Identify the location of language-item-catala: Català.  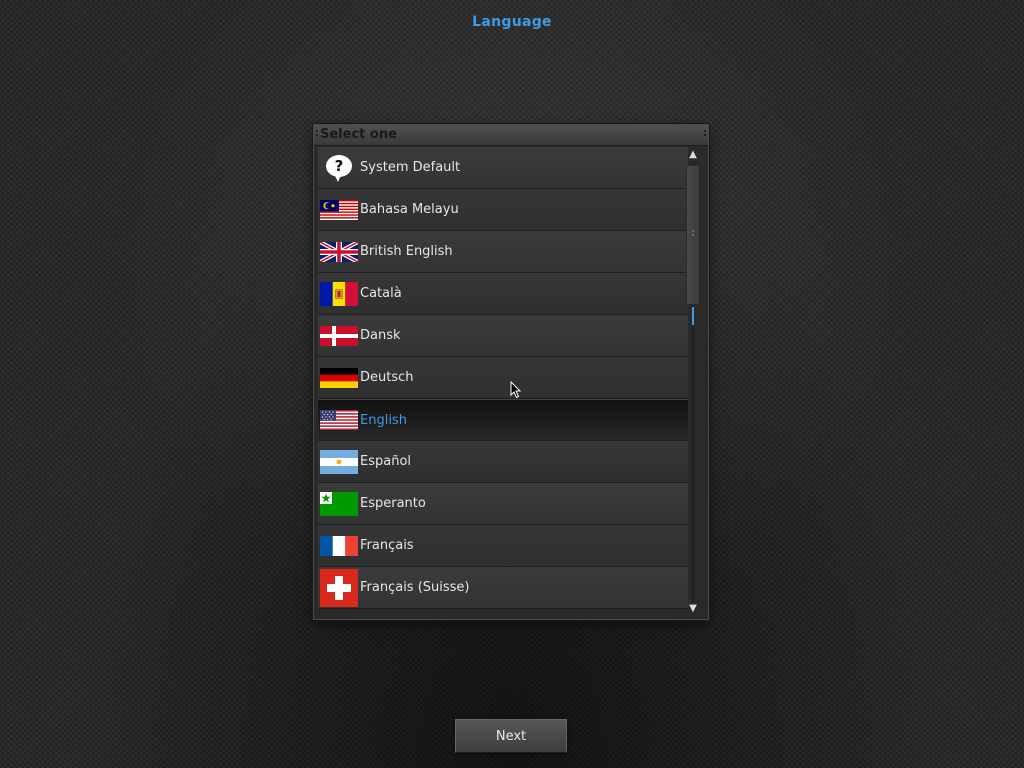
(503, 294).